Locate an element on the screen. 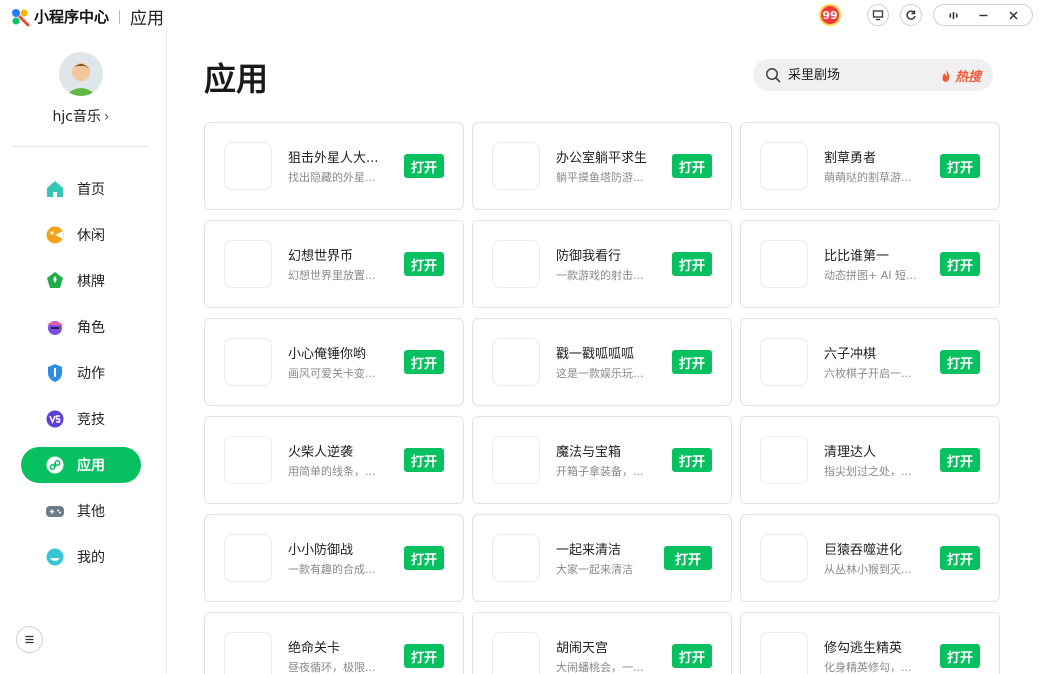 The image size is (1041, 674). app-name: 小程序中心 is located at coordinates (72, 17).